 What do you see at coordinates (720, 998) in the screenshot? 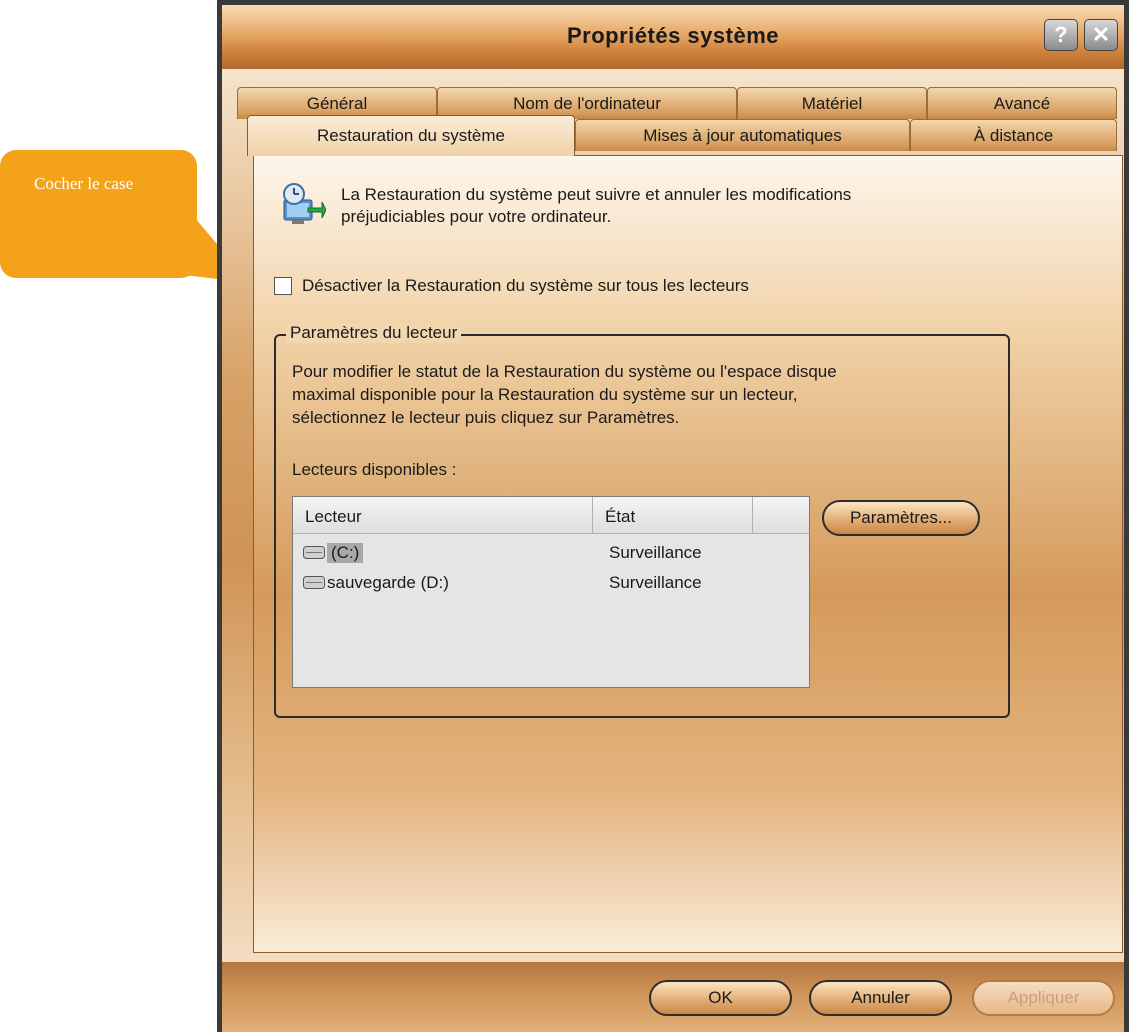
I see `ok-button: OK` at bounding box center [720, 998].